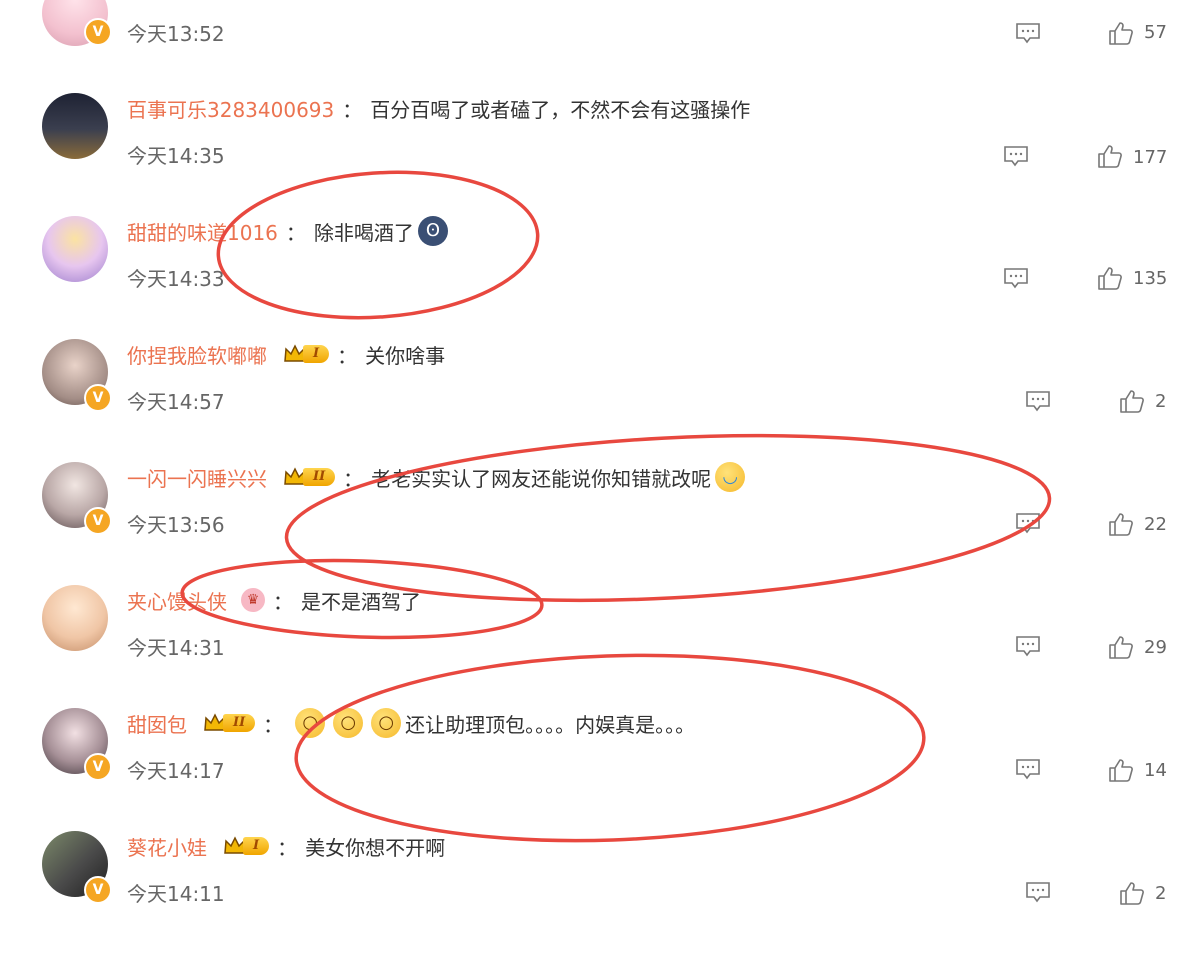 The image size is (1202, 953). What do you see at coordinates (1155, 32) in the screenshot?
I see `like-count: 57` at bounding box center [1155, 32].